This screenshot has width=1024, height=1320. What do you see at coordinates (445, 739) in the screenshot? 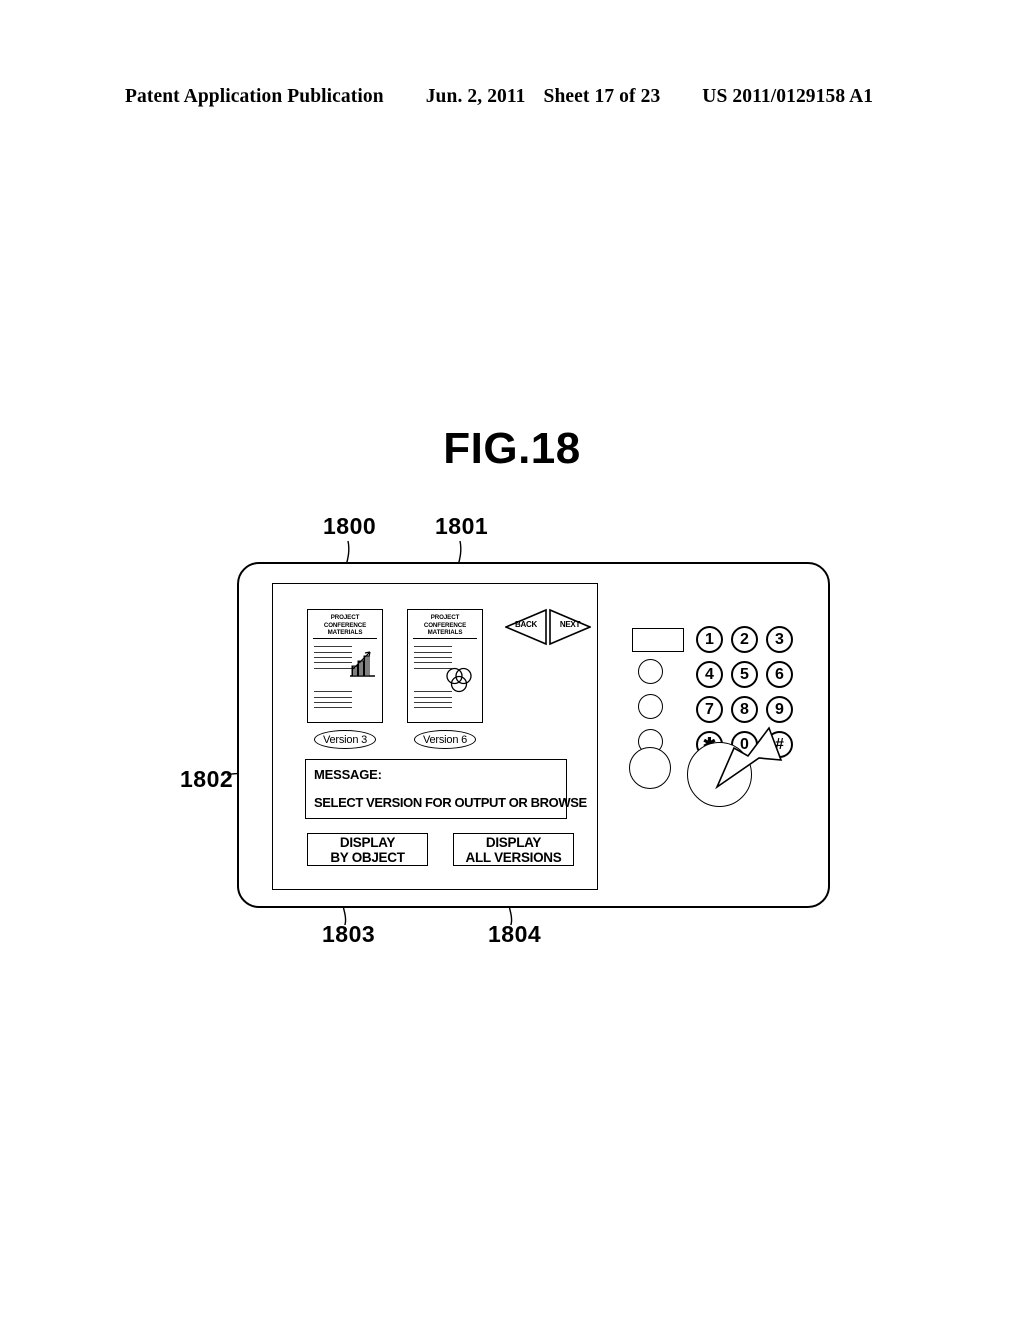
I see `version-label: Version 6` at bounding box center [445, 739].